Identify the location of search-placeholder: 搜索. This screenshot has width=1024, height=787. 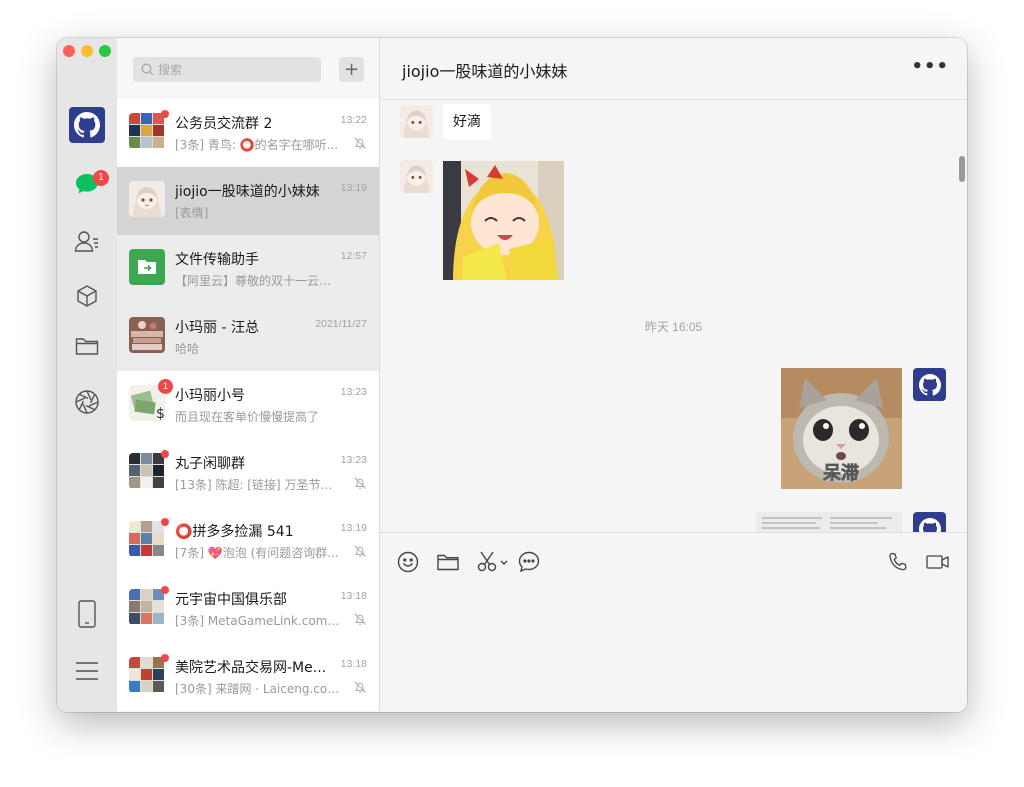
(170, 70).